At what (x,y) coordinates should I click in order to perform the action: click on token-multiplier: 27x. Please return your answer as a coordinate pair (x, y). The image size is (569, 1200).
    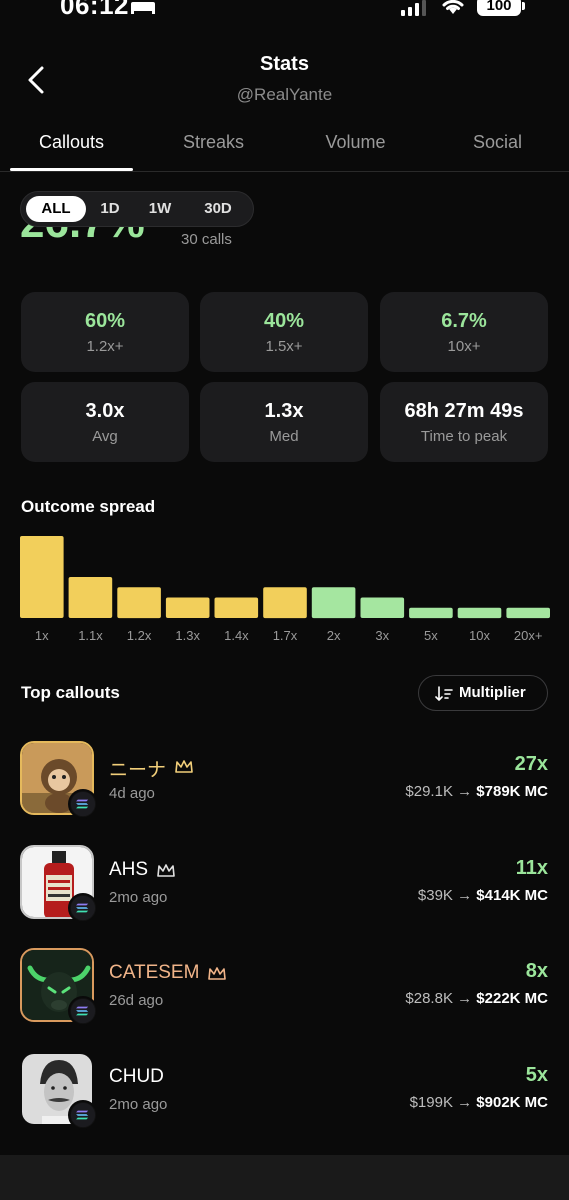
    Looking at the image, I should click on (531, 764).